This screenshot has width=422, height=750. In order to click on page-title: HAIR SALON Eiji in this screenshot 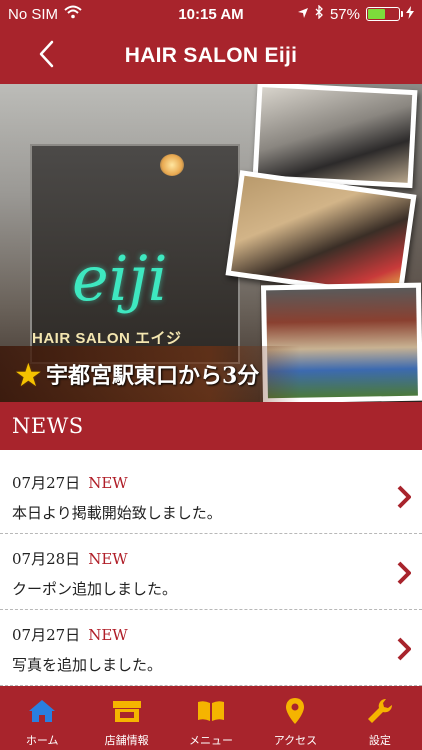, I will do `click(211, 55)`.